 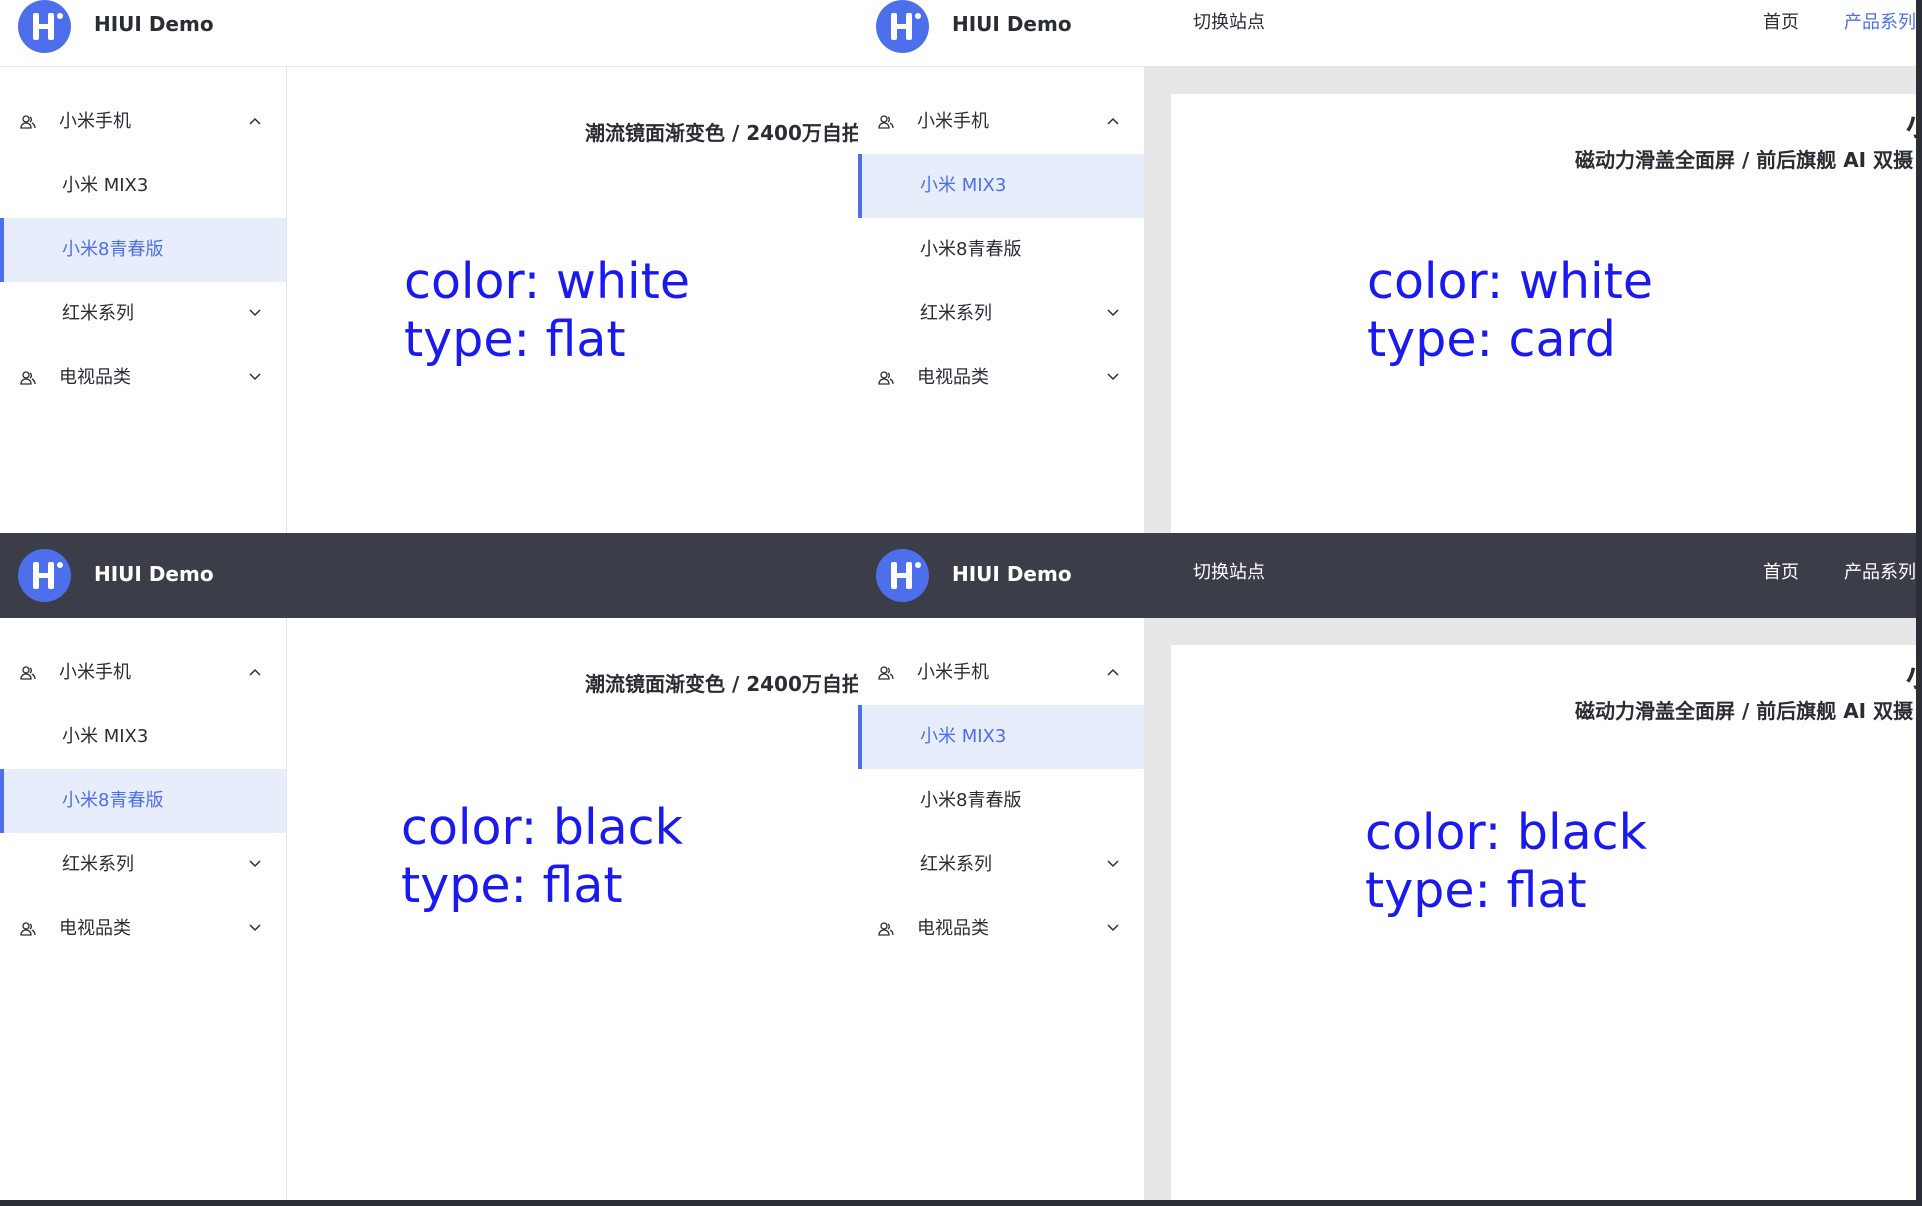 I want to click on variant-label: color: white type: flat, so click(x=547, y=311).